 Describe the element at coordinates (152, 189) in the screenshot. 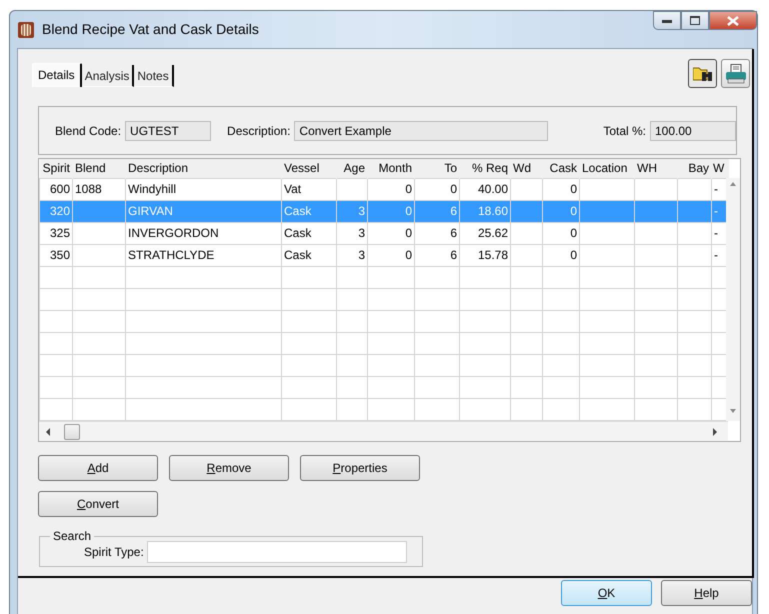

I see `table-cell: Windyhill` at that location.